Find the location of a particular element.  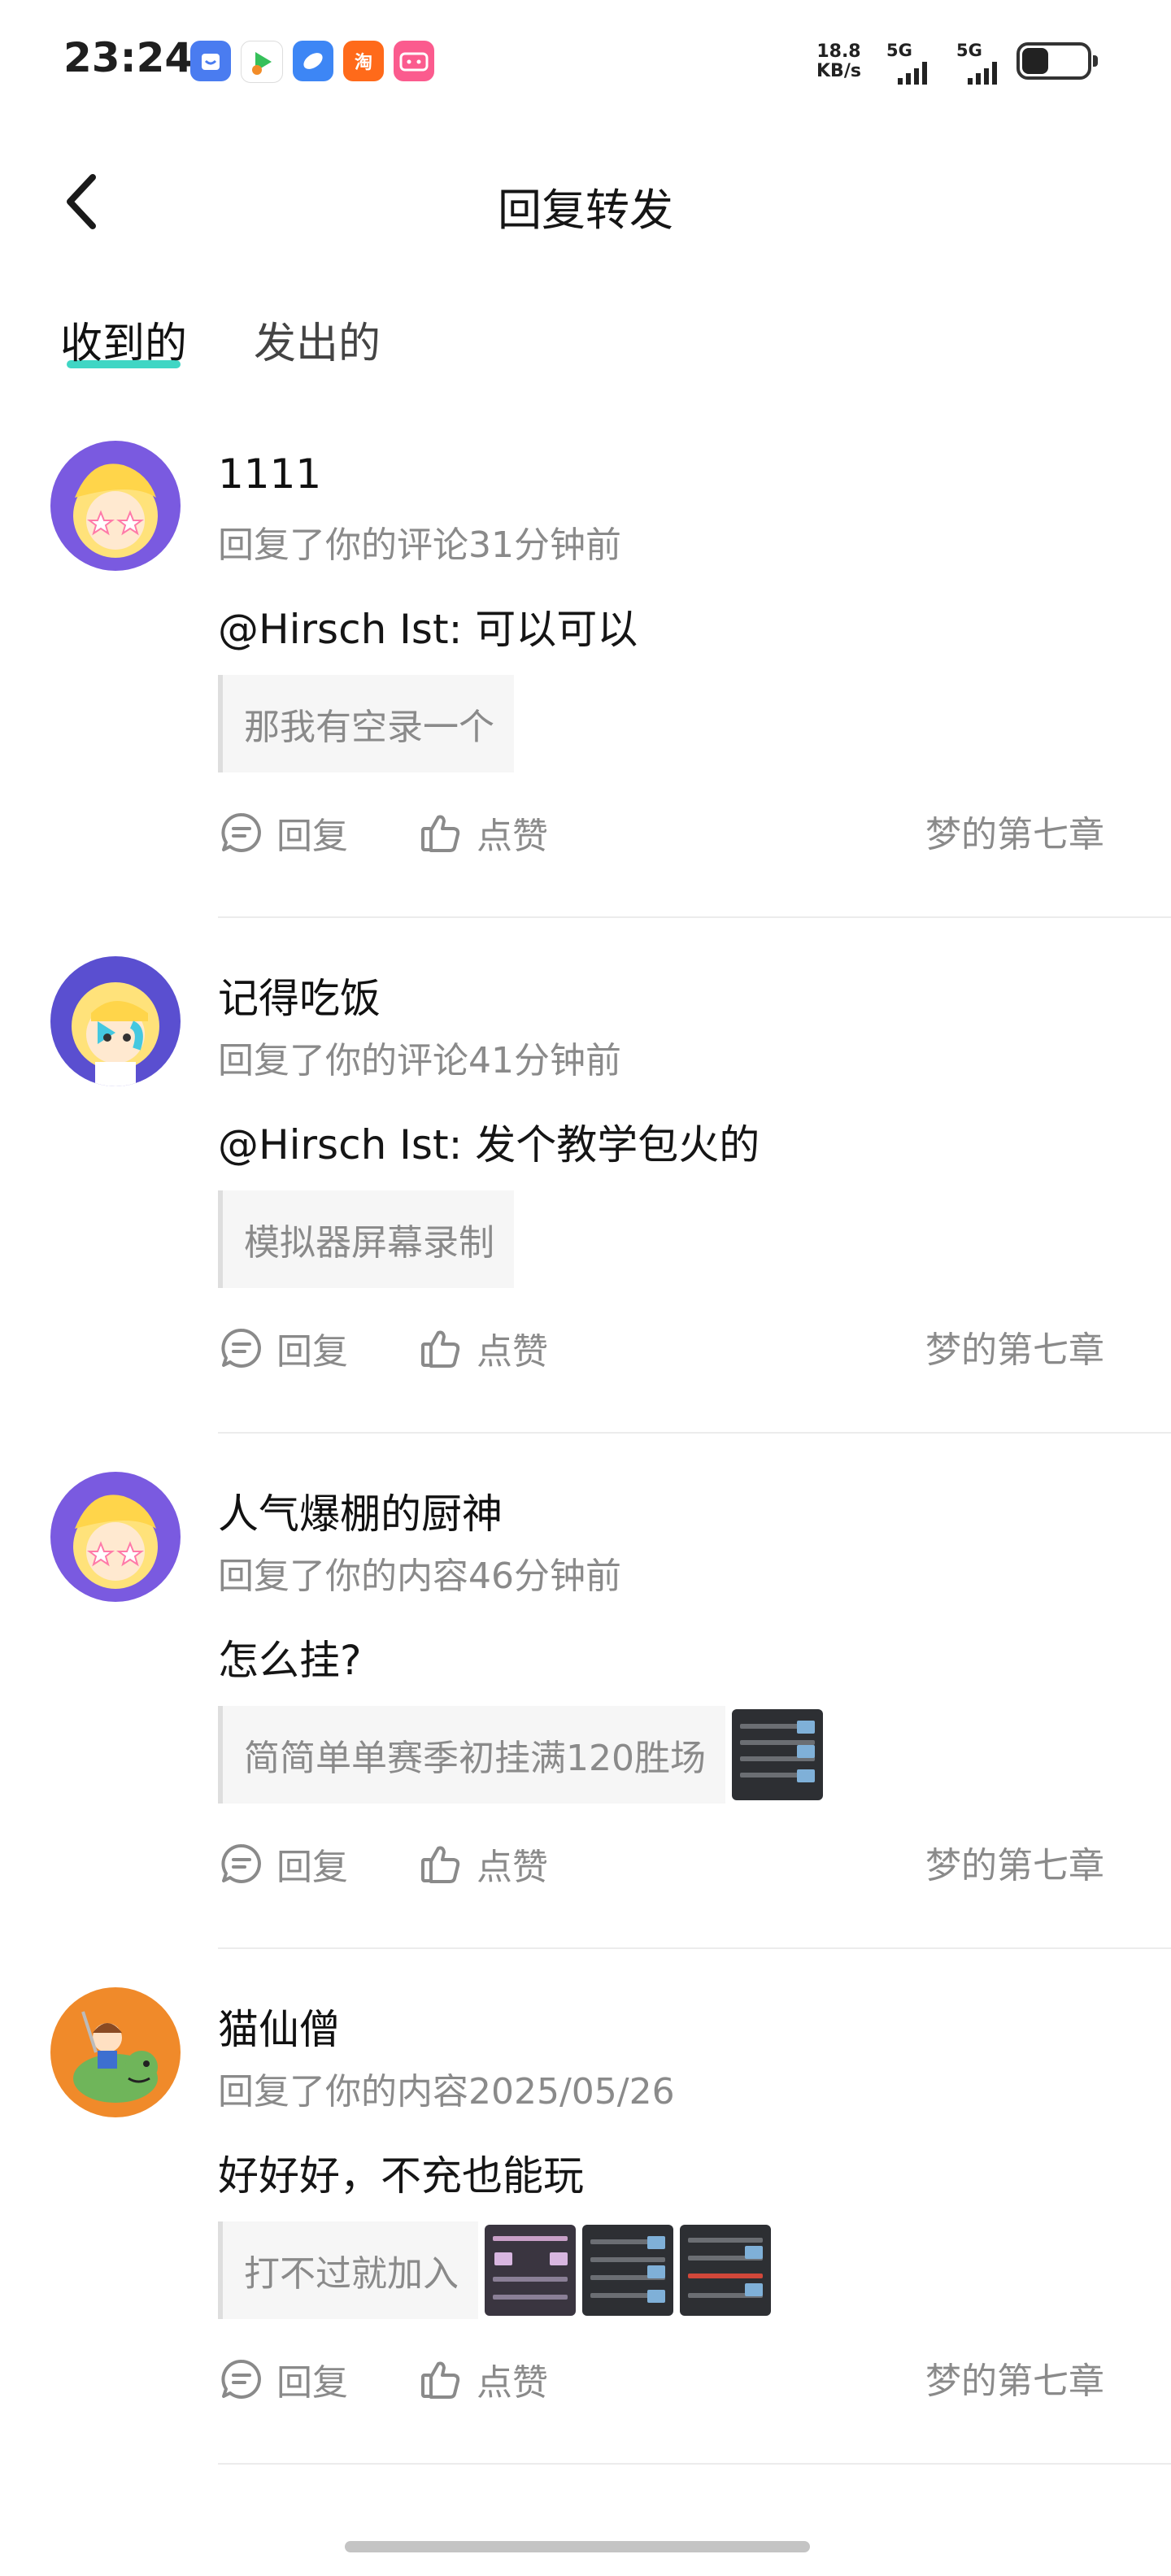

status-bar: 23:24 淘 18.8 KB/s 5G 5G is located at coordinates (585, 61).